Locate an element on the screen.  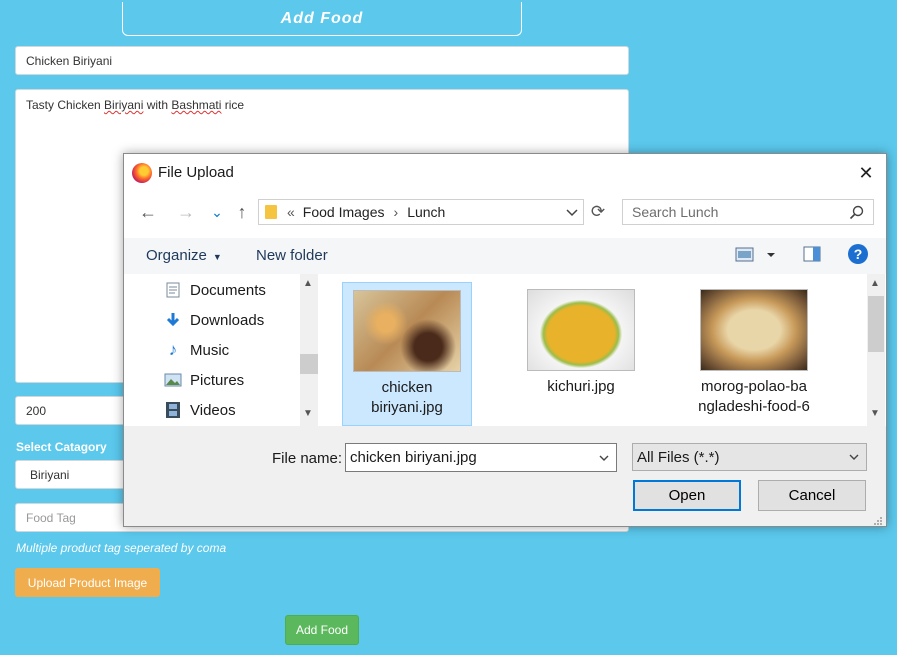
description-text-2: Biriyani is located at coordinates (124, 105).